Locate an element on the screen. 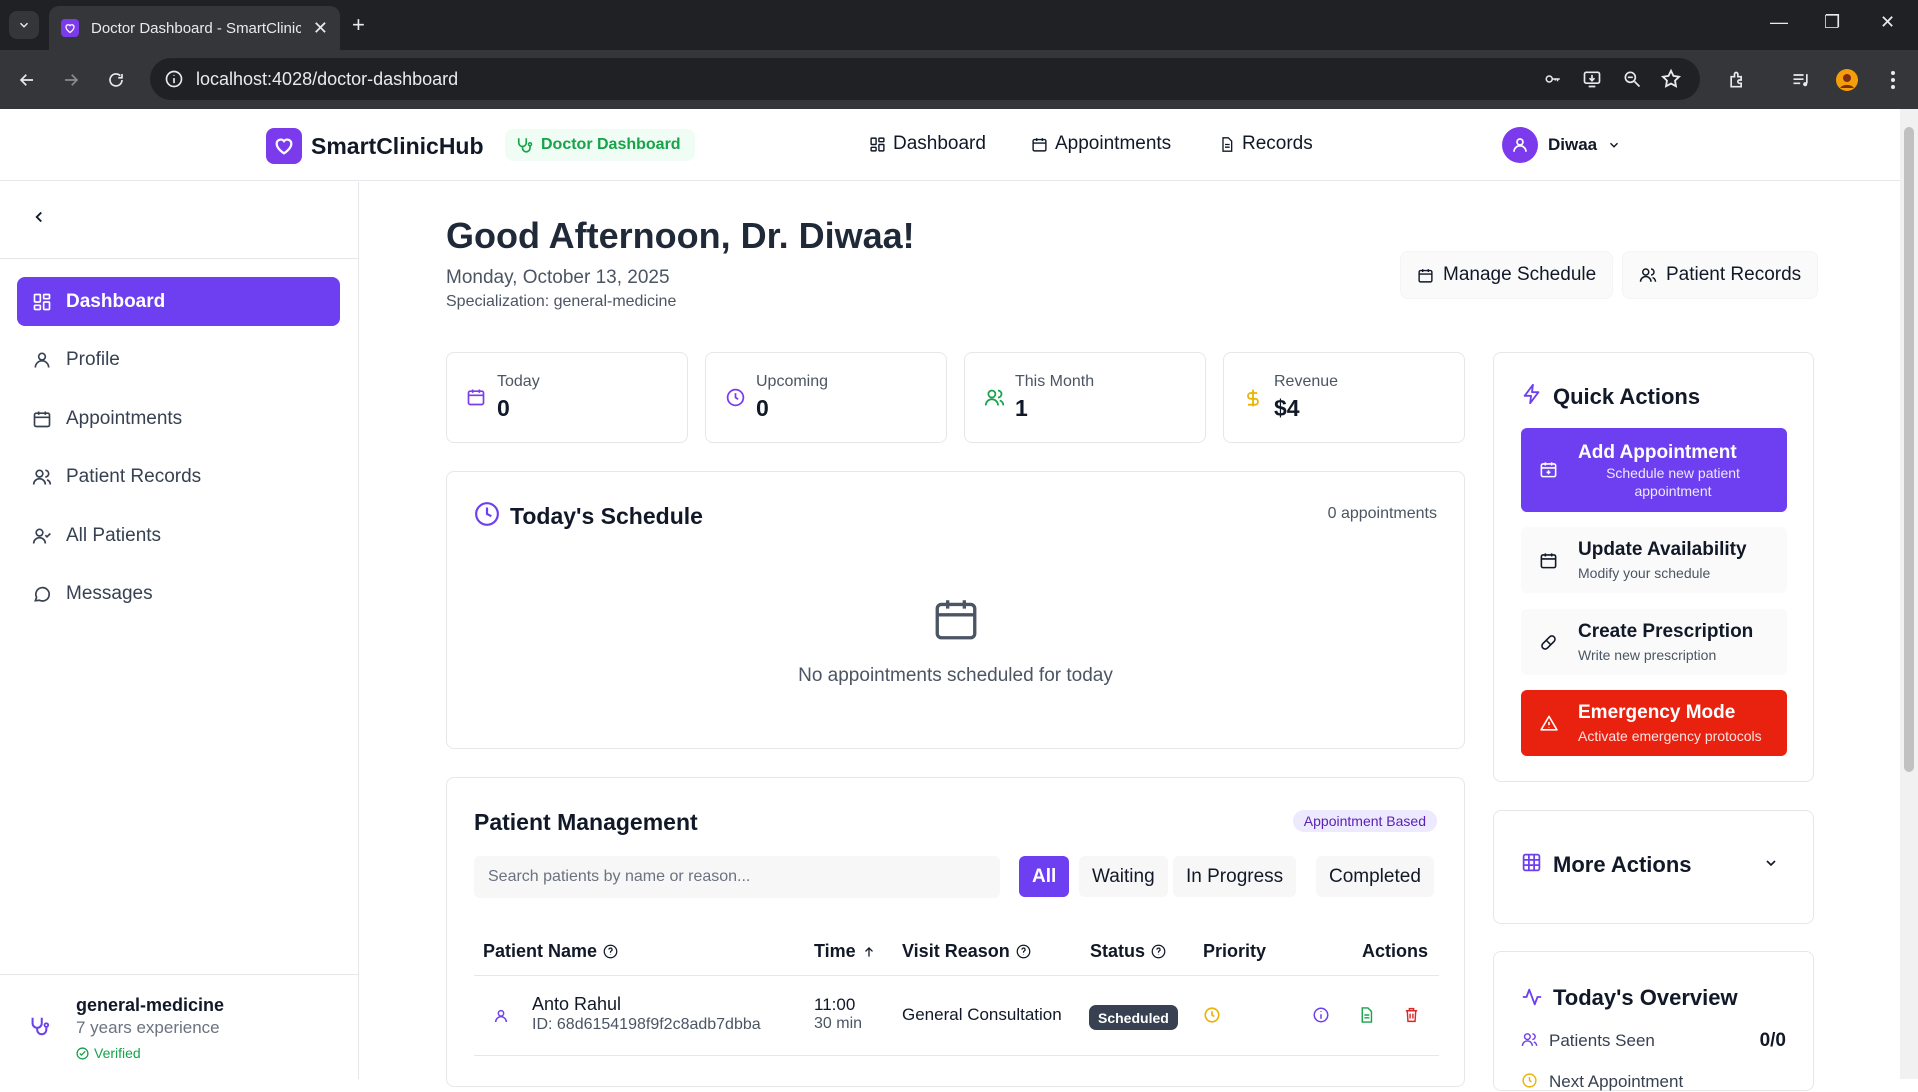  close-window-icon: ✕ is located at coordinates (1887, 22).